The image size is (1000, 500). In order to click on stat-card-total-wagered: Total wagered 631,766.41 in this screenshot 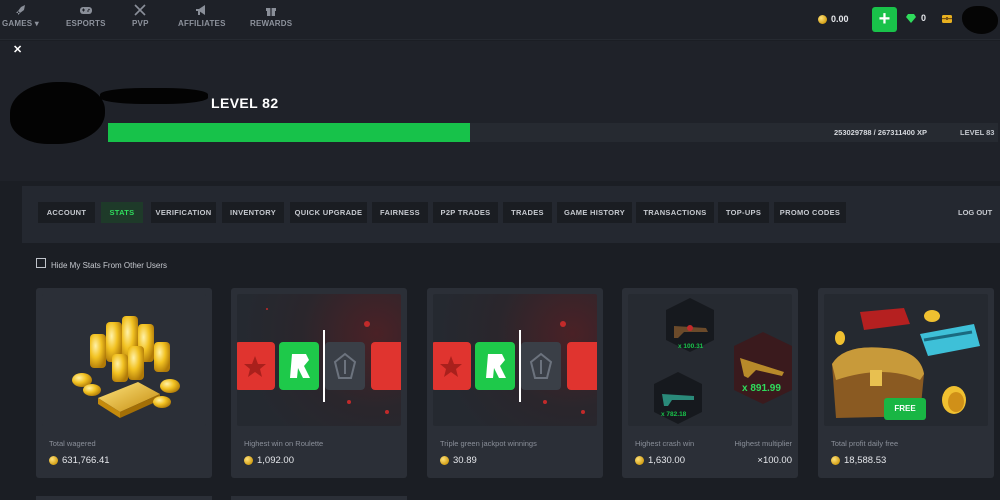, I will do `click(124, 383)`.